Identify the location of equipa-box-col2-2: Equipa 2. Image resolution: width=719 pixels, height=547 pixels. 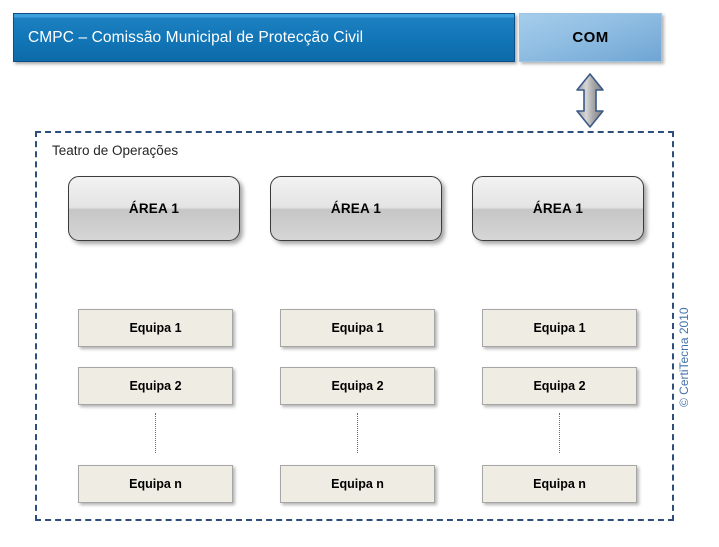
(357, 386).